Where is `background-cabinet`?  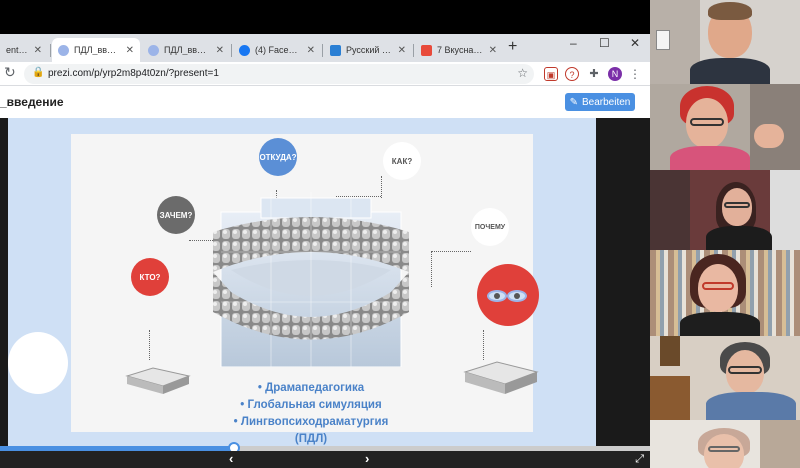 background-cabinet is located at coordinates (670, 398).